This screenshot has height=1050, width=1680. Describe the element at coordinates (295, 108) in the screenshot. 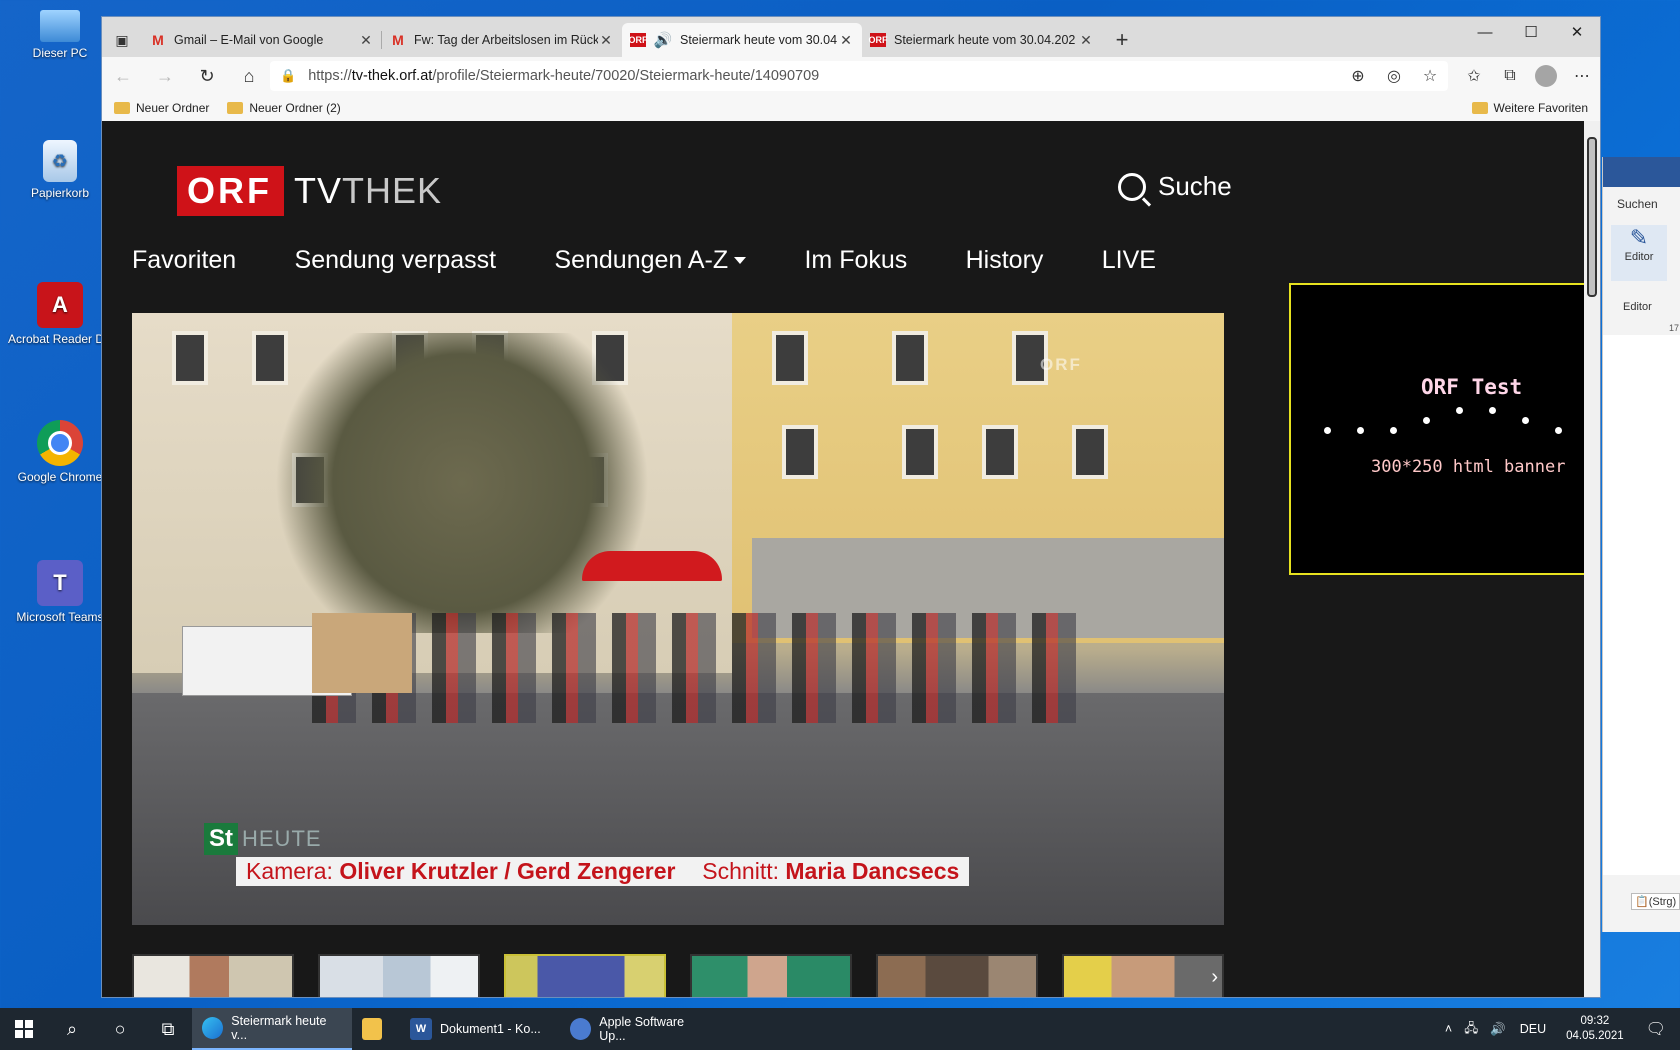

I see `favorite-label: Neuer Ordner (2)` at that location.